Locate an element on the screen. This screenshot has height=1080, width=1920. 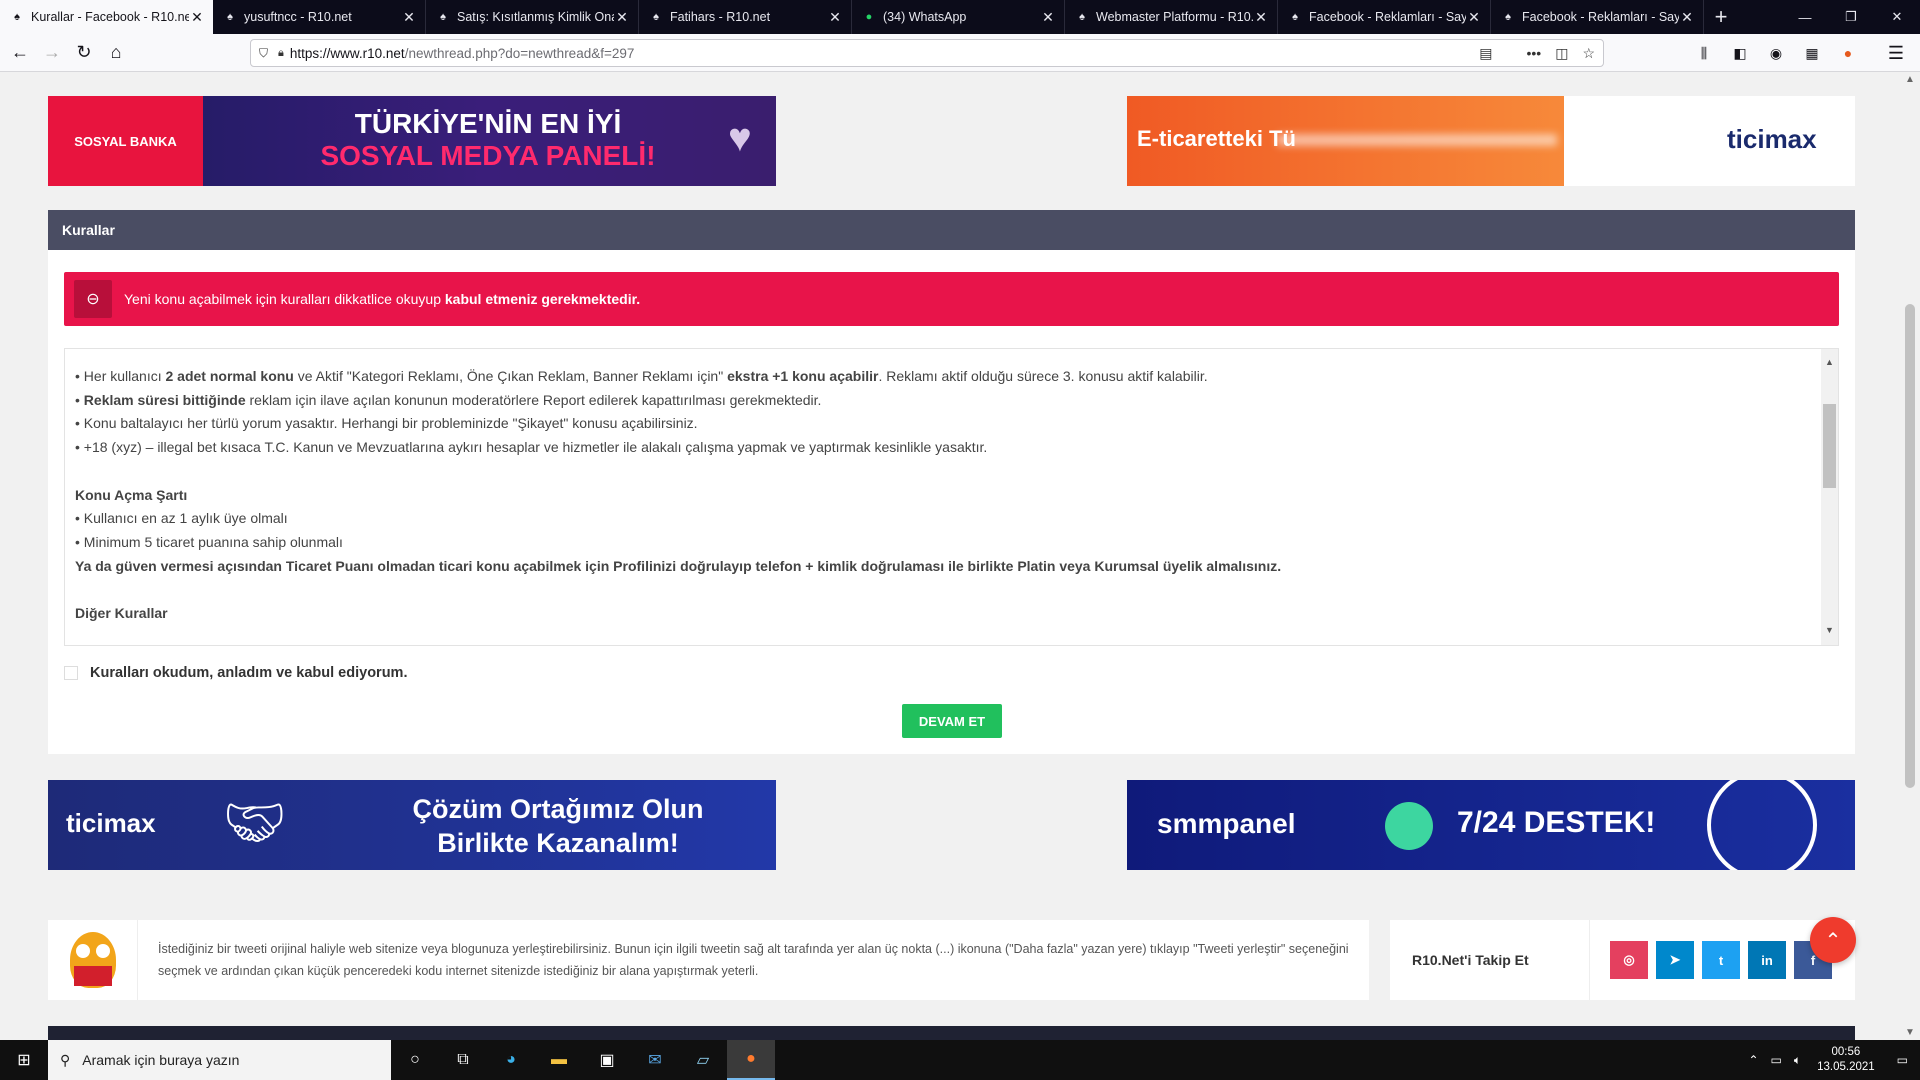
window-controls: — ❐ ✕ is located at coordinates (1851, 17).